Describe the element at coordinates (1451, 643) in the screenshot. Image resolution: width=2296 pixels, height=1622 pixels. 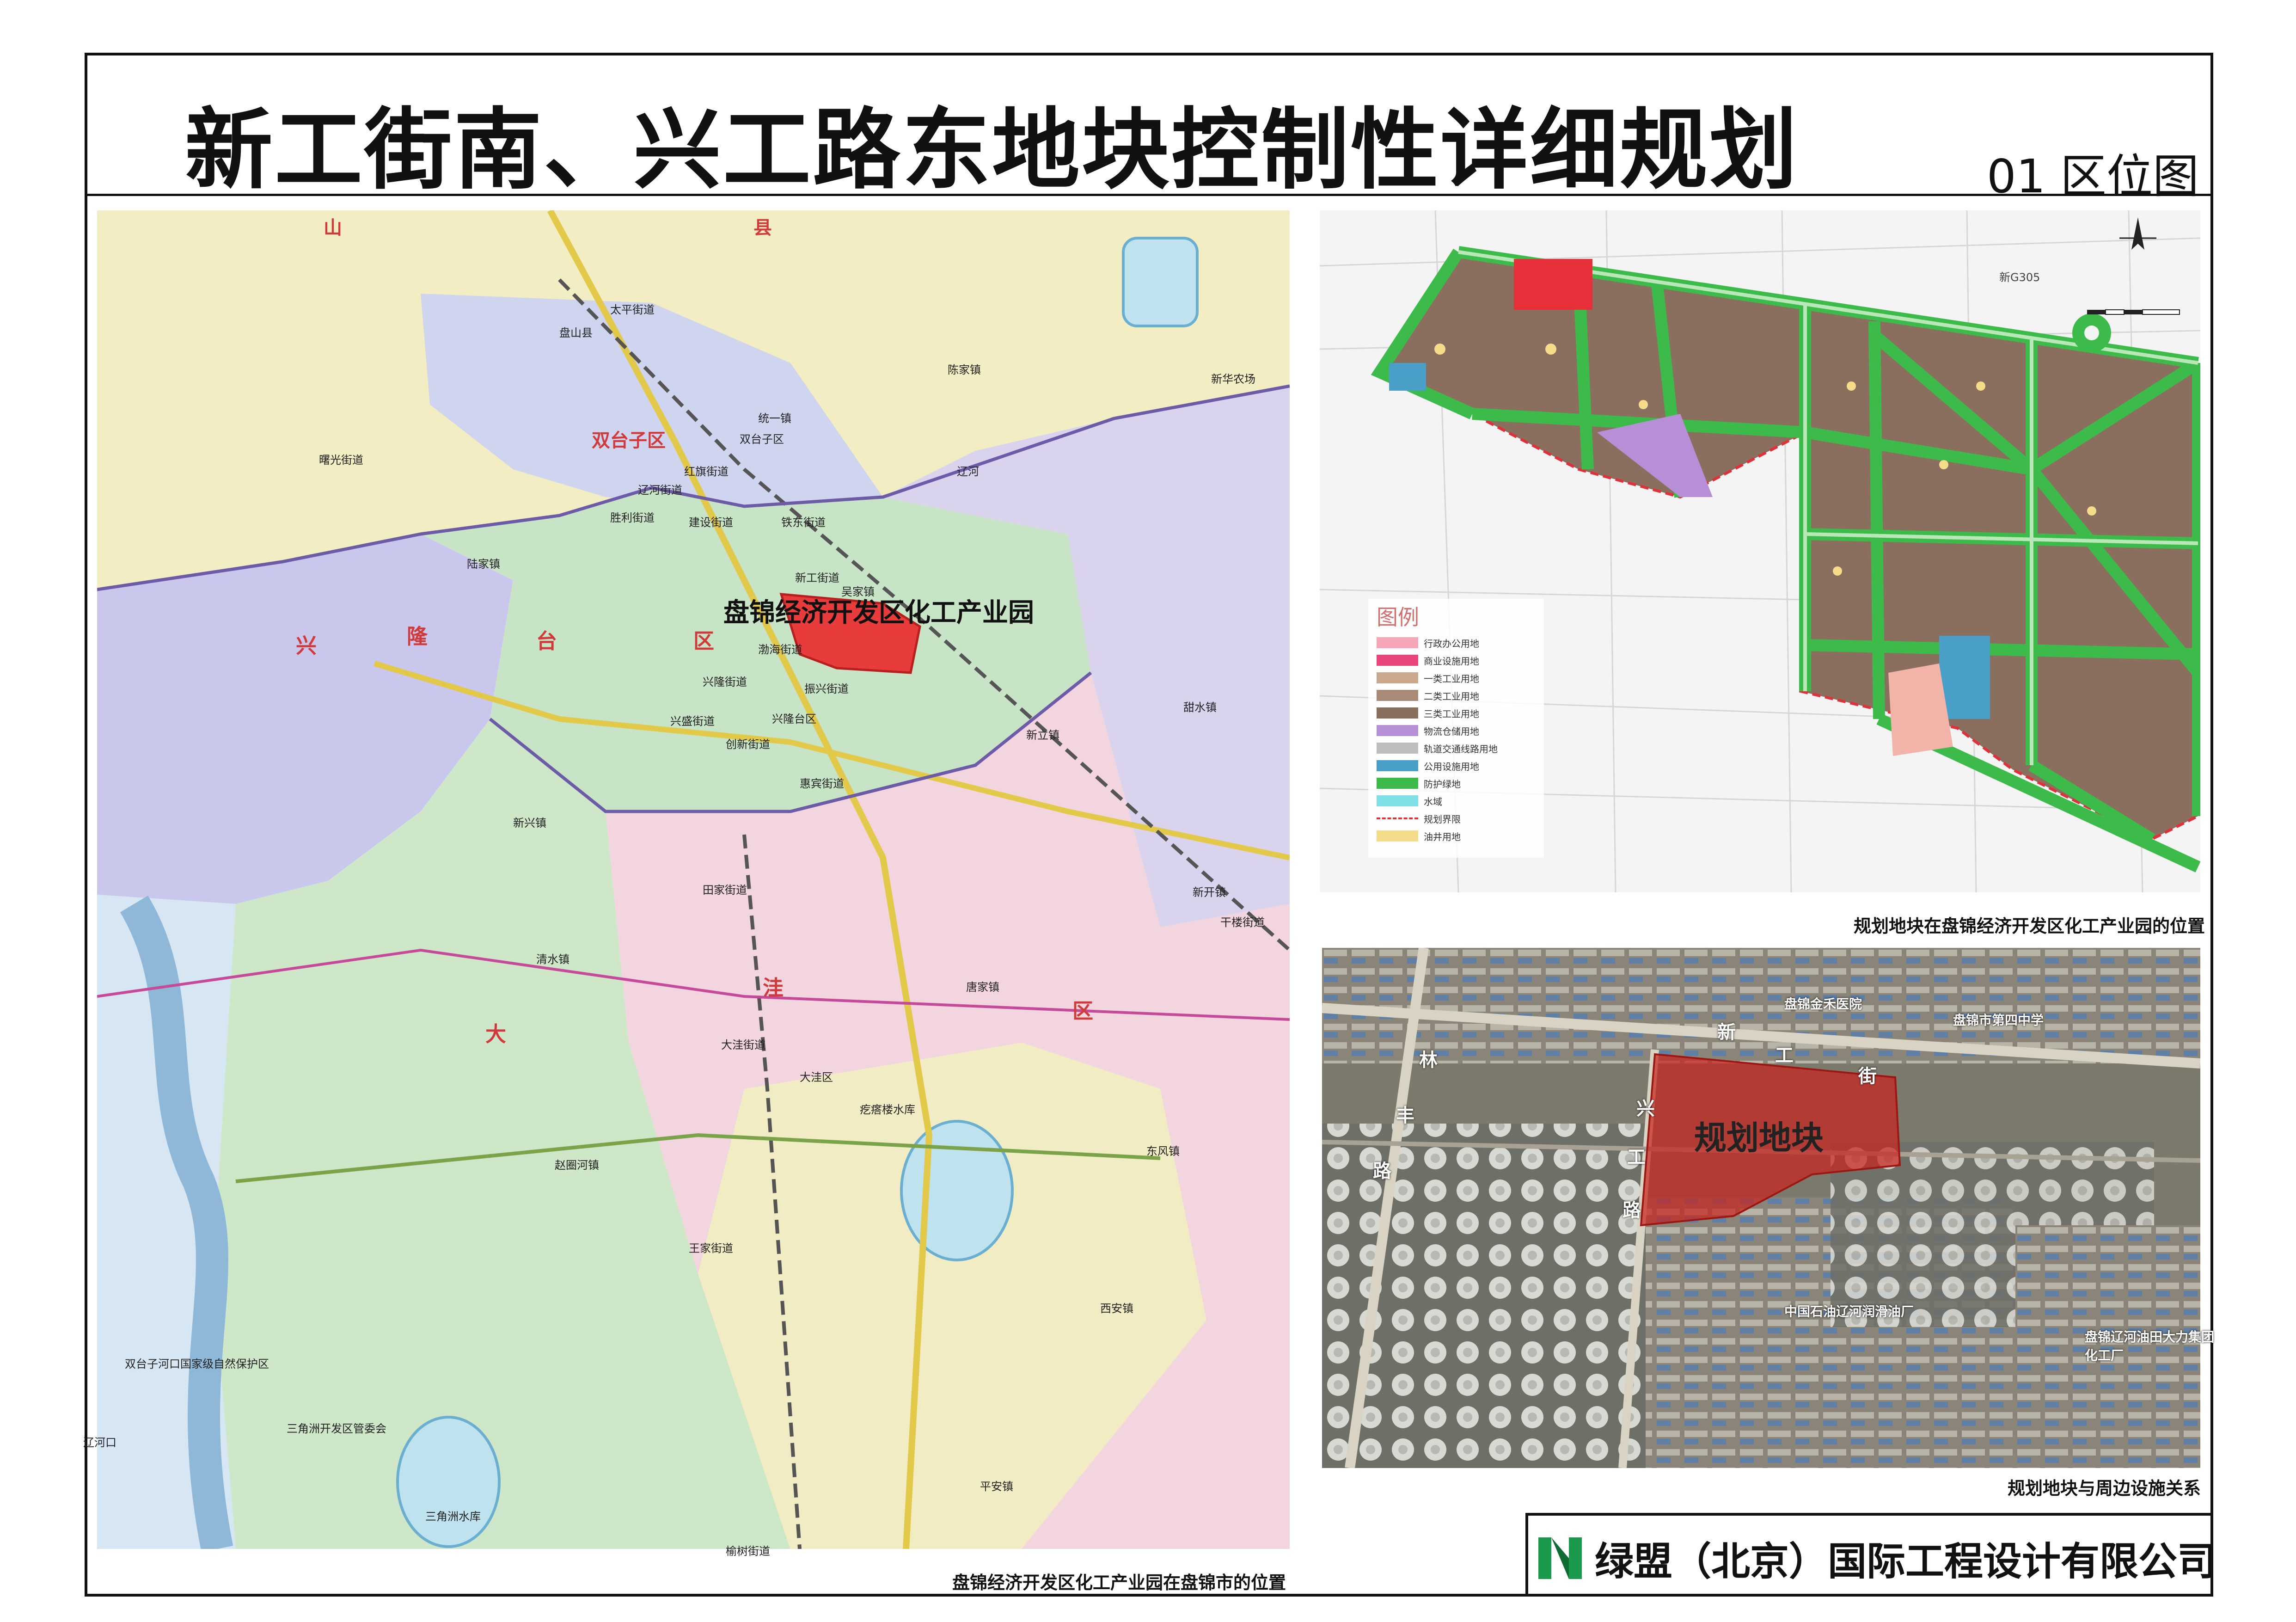
I see `legend-label: 行政办公用地` at that location.